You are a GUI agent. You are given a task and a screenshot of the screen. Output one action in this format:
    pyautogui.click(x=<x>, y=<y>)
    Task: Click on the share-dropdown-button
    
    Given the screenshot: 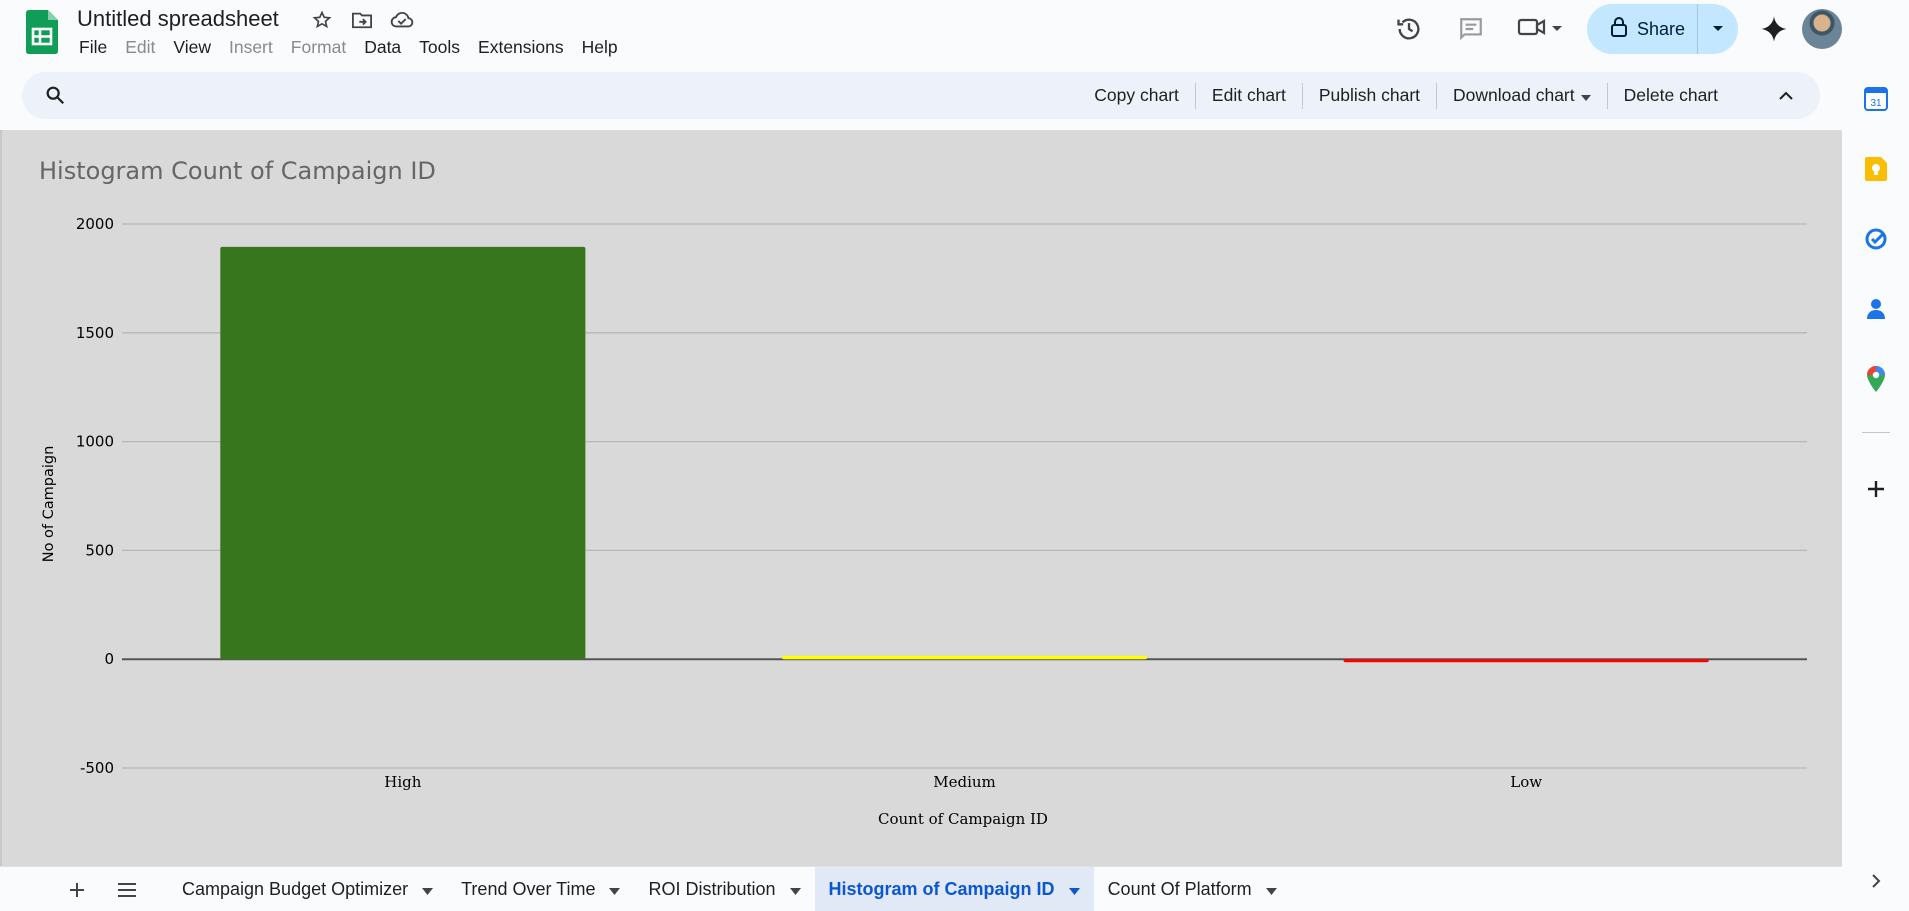 What is the action you would take?
    pyautogui.click(x=1718, y=29)
    